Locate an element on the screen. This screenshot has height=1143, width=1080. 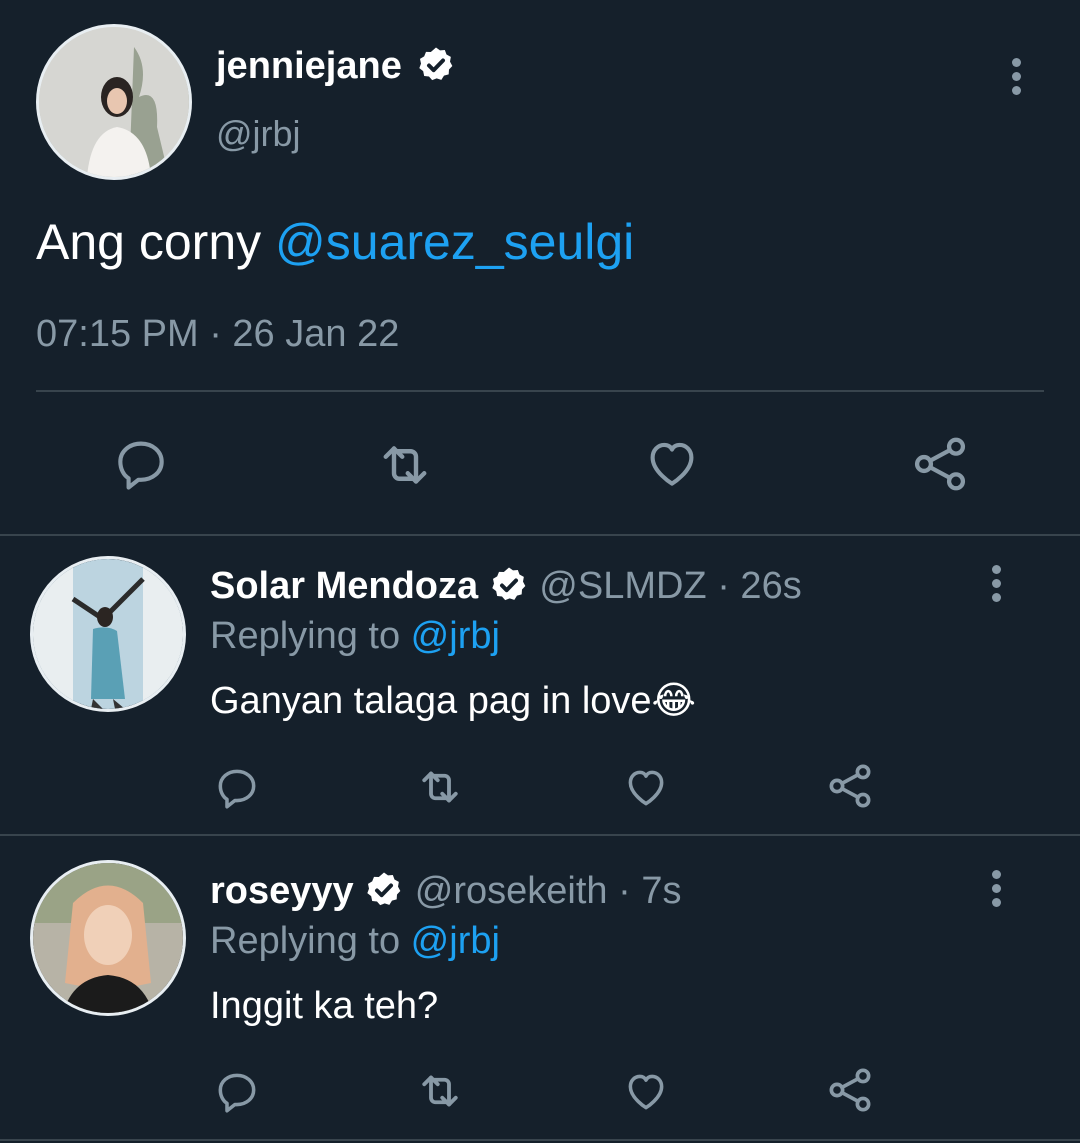
timestamp: 07:15 PM · 26 Jan 22 is located at coordinates (217, 334).